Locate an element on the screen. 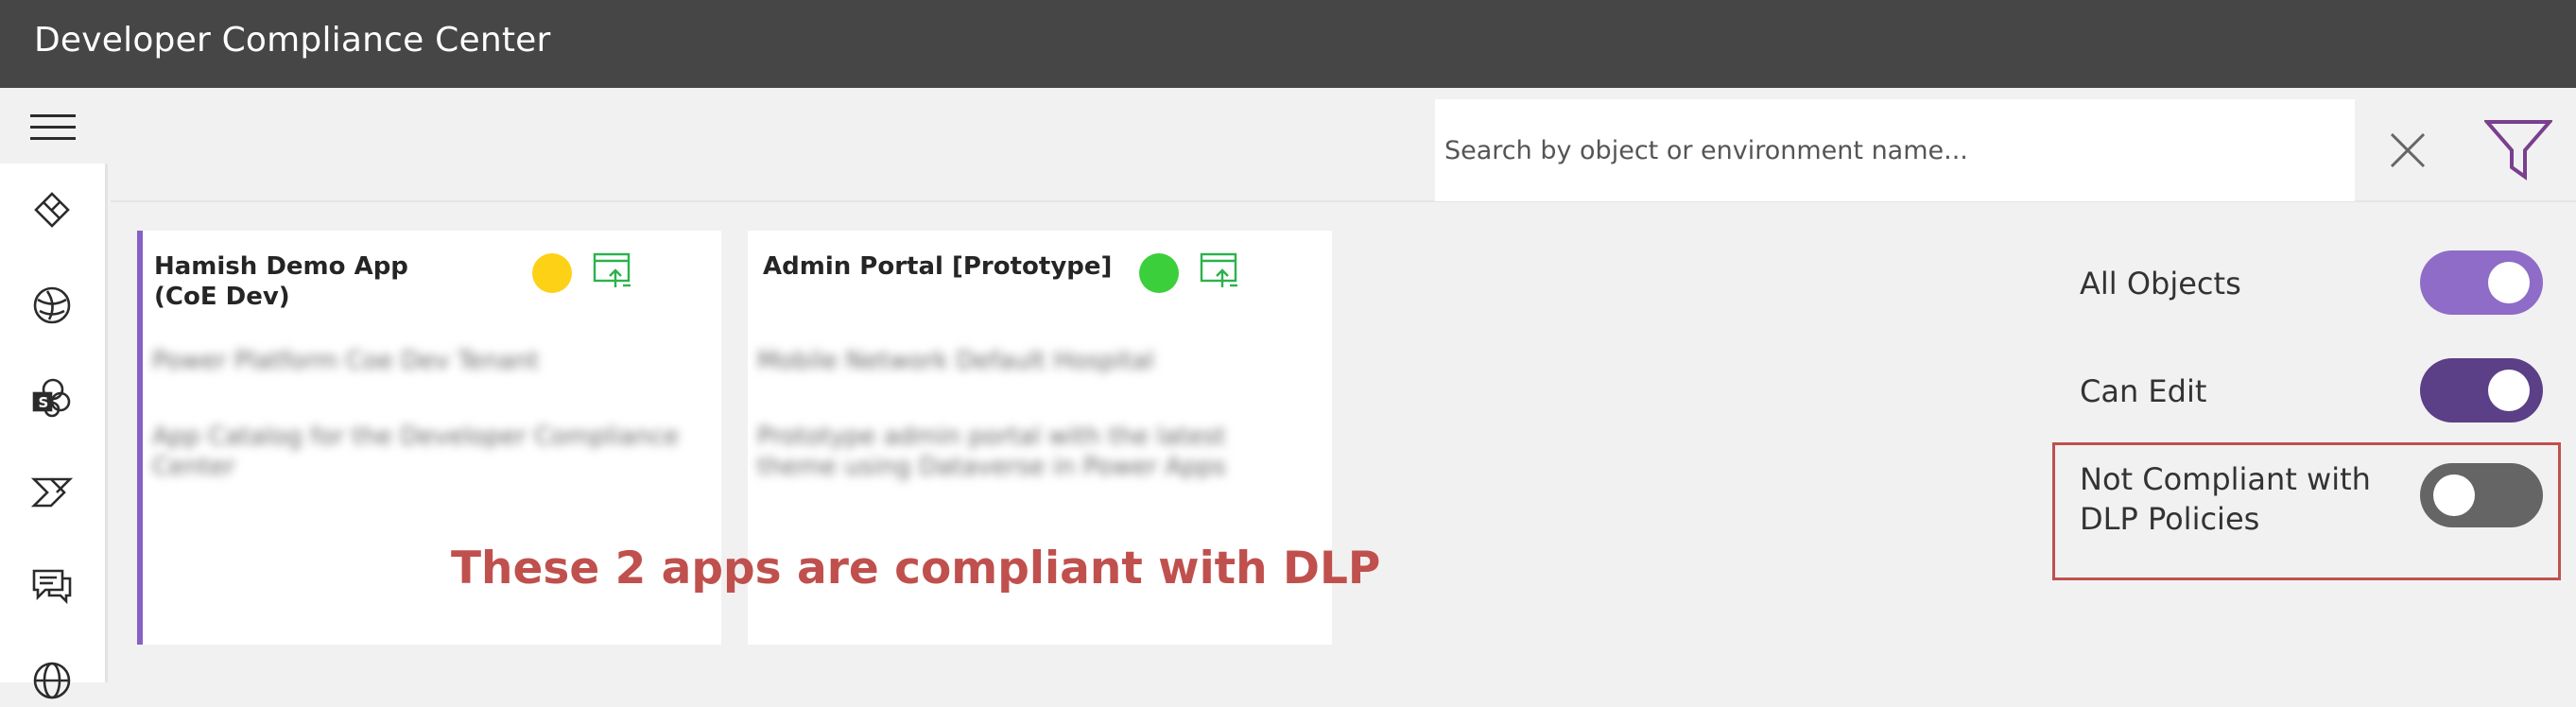 The width and height of the screenshot is (2576, 707). can-edit-toggle is located at coordinates (2481, 390).